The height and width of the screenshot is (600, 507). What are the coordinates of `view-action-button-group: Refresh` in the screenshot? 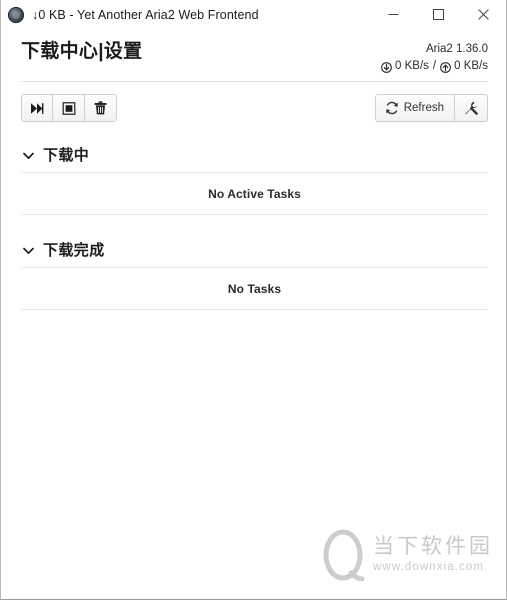 It's located at (431, 108).